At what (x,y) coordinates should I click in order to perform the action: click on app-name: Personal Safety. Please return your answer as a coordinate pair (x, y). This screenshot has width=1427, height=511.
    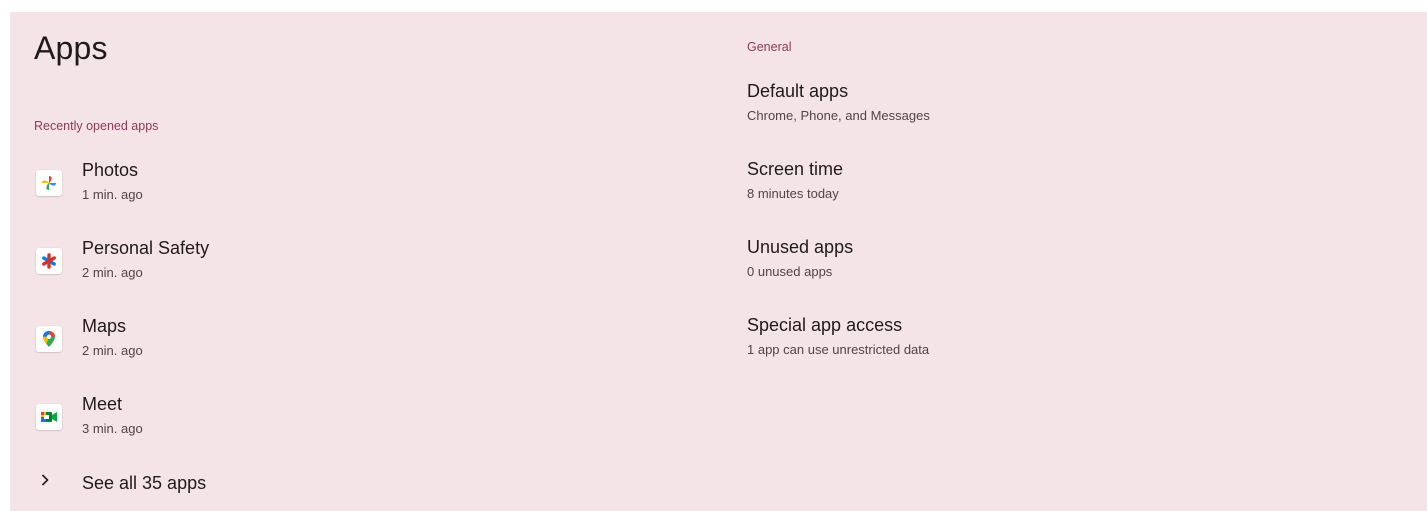
    Looking at the image, I should click on (146, 248).